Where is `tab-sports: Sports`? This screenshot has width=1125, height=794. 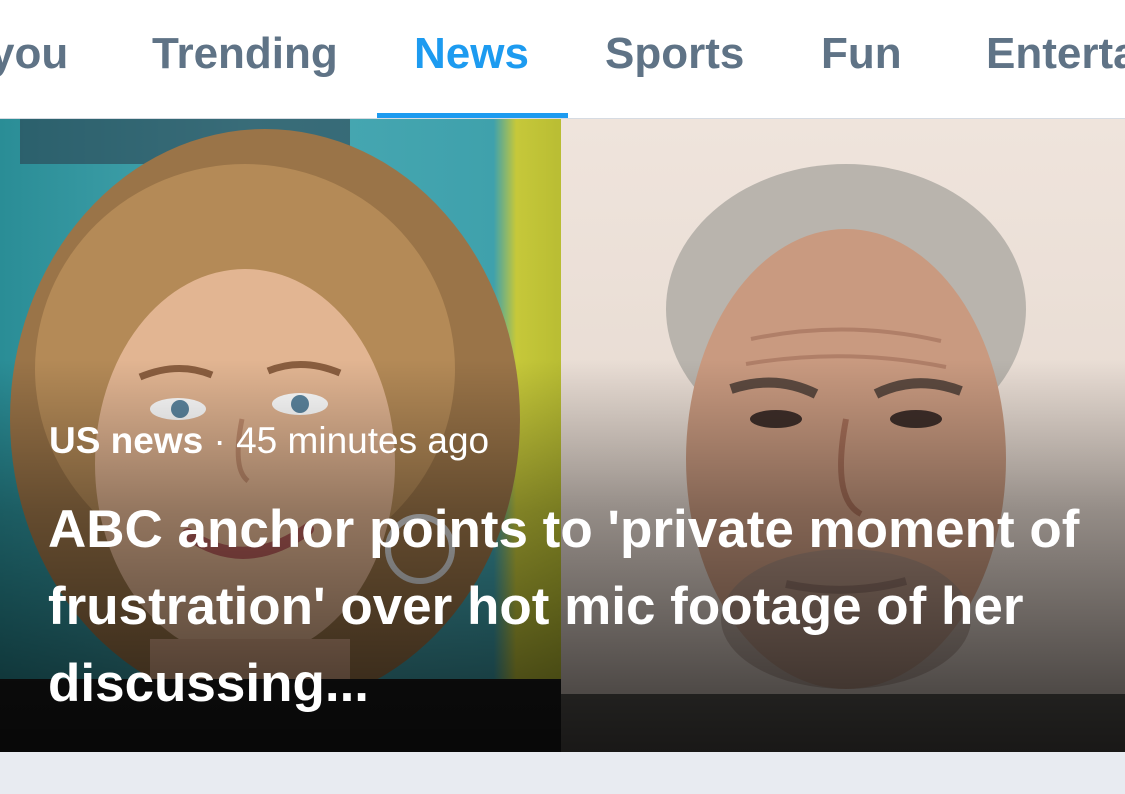
tab-sports: Sports is located at coordinates (674, 54).